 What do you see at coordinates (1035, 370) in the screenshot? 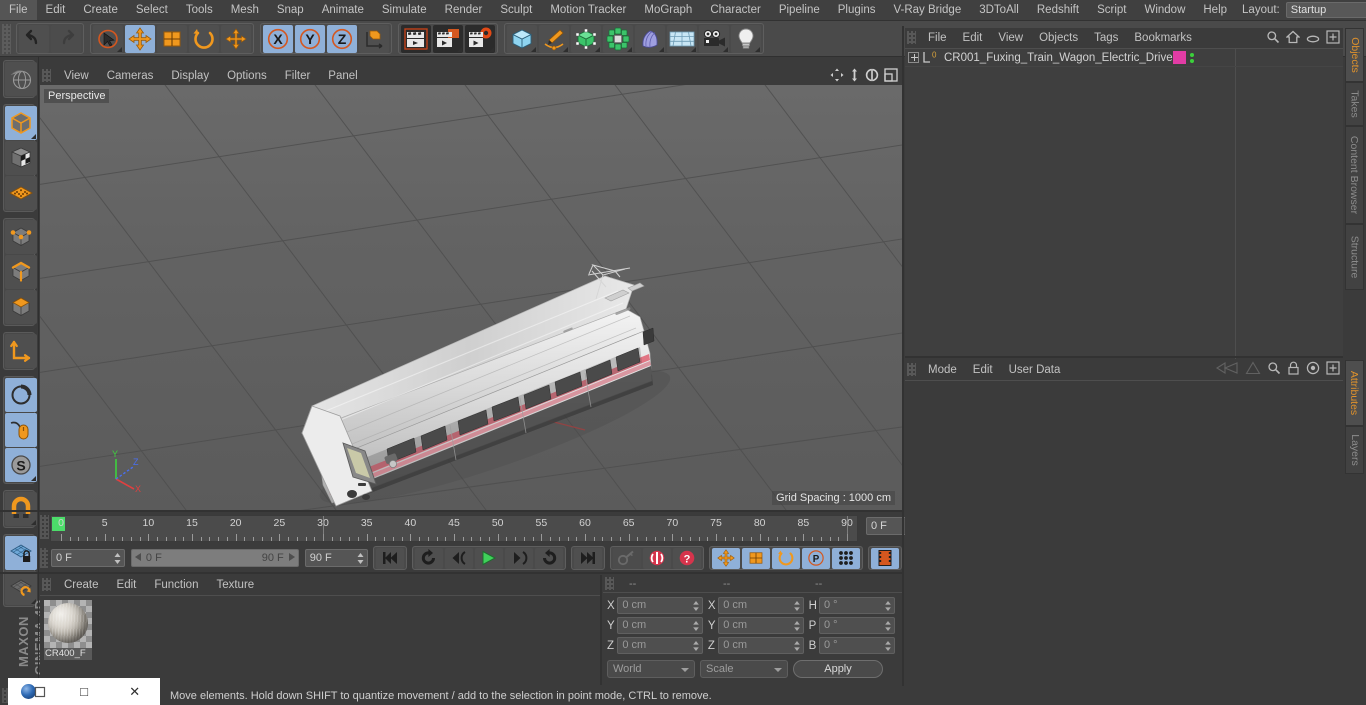
I see `attribute-menu-user-data: User Data` at bounding box center [1035, 370].